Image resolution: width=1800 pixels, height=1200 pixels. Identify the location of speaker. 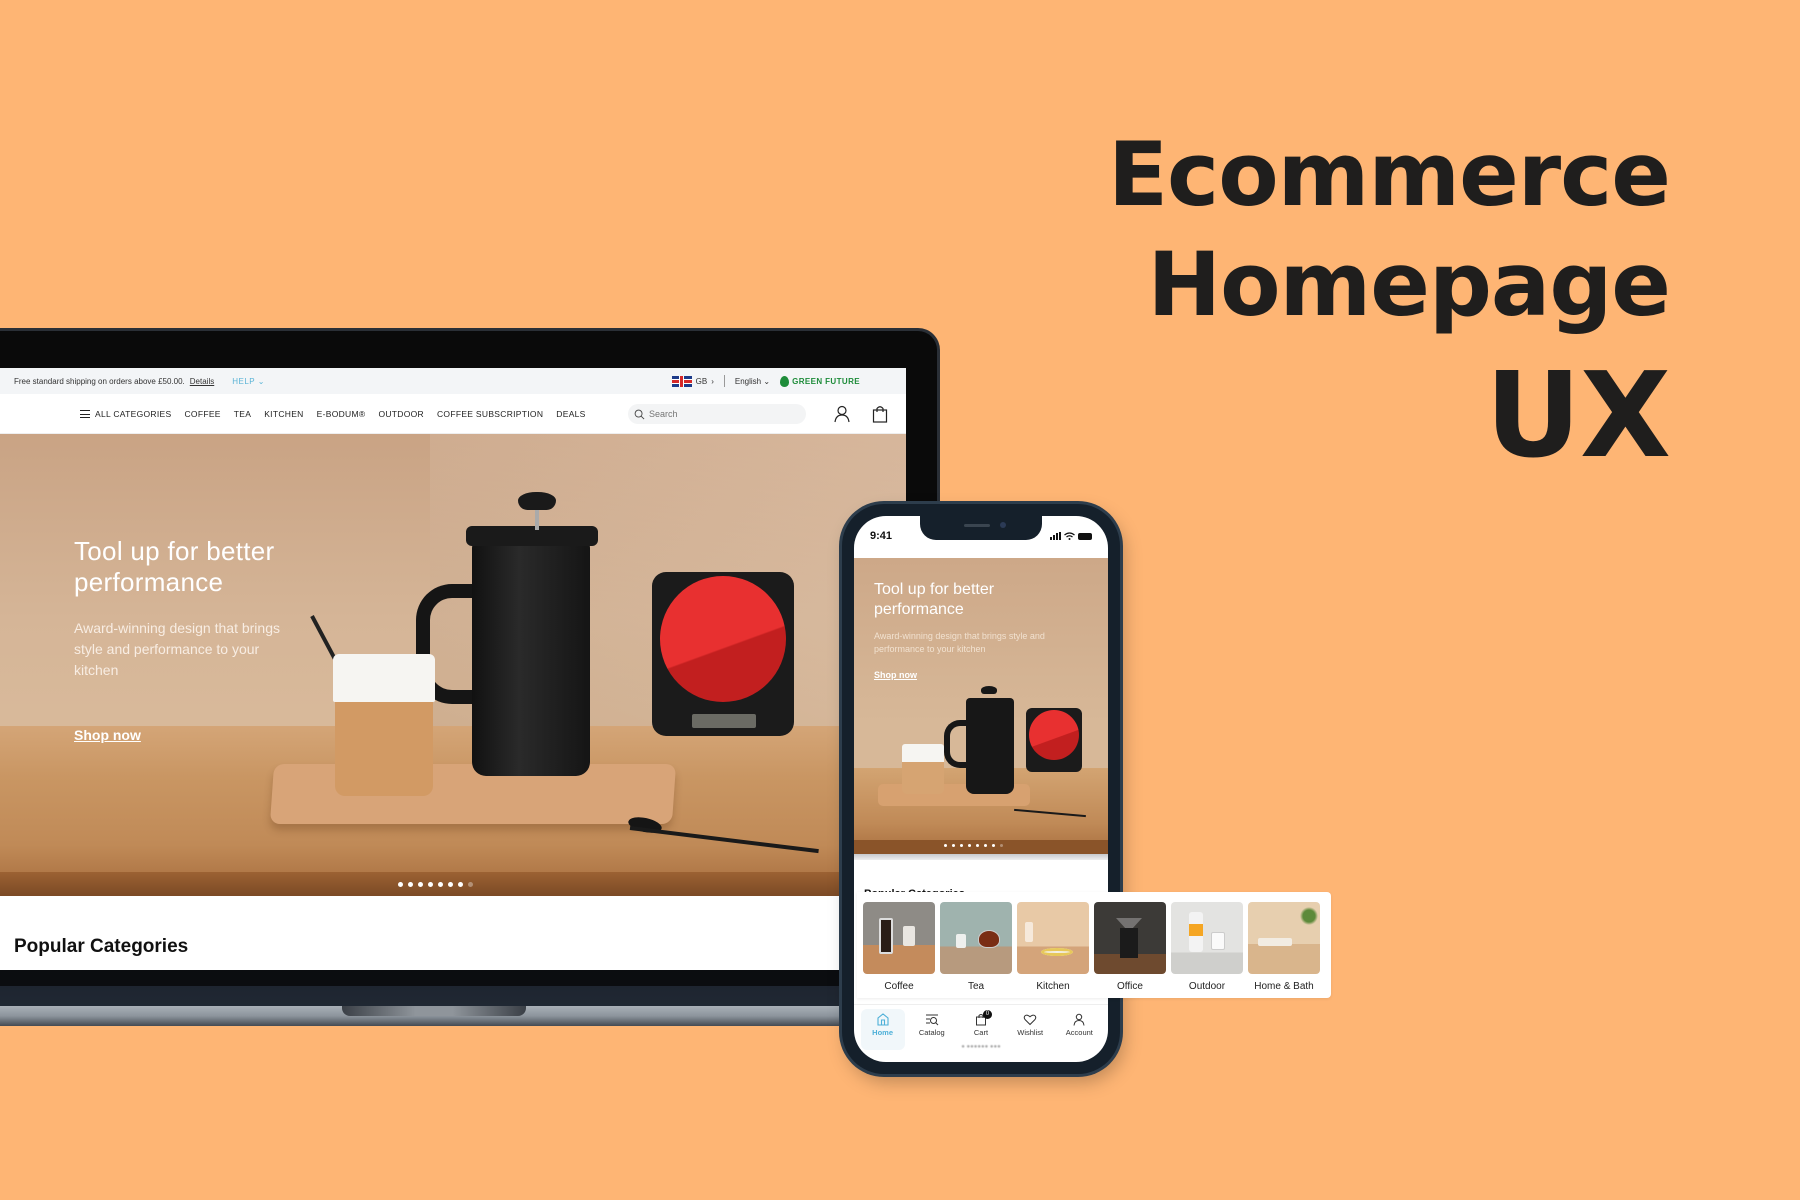
(977, 525).